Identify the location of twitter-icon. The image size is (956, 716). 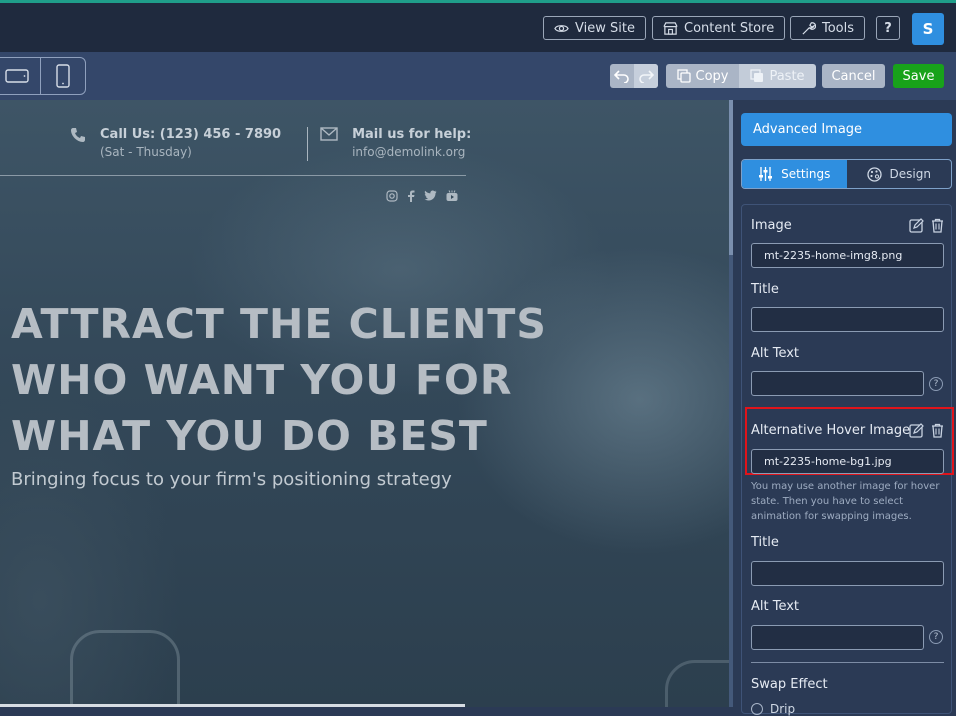
(430, 195).